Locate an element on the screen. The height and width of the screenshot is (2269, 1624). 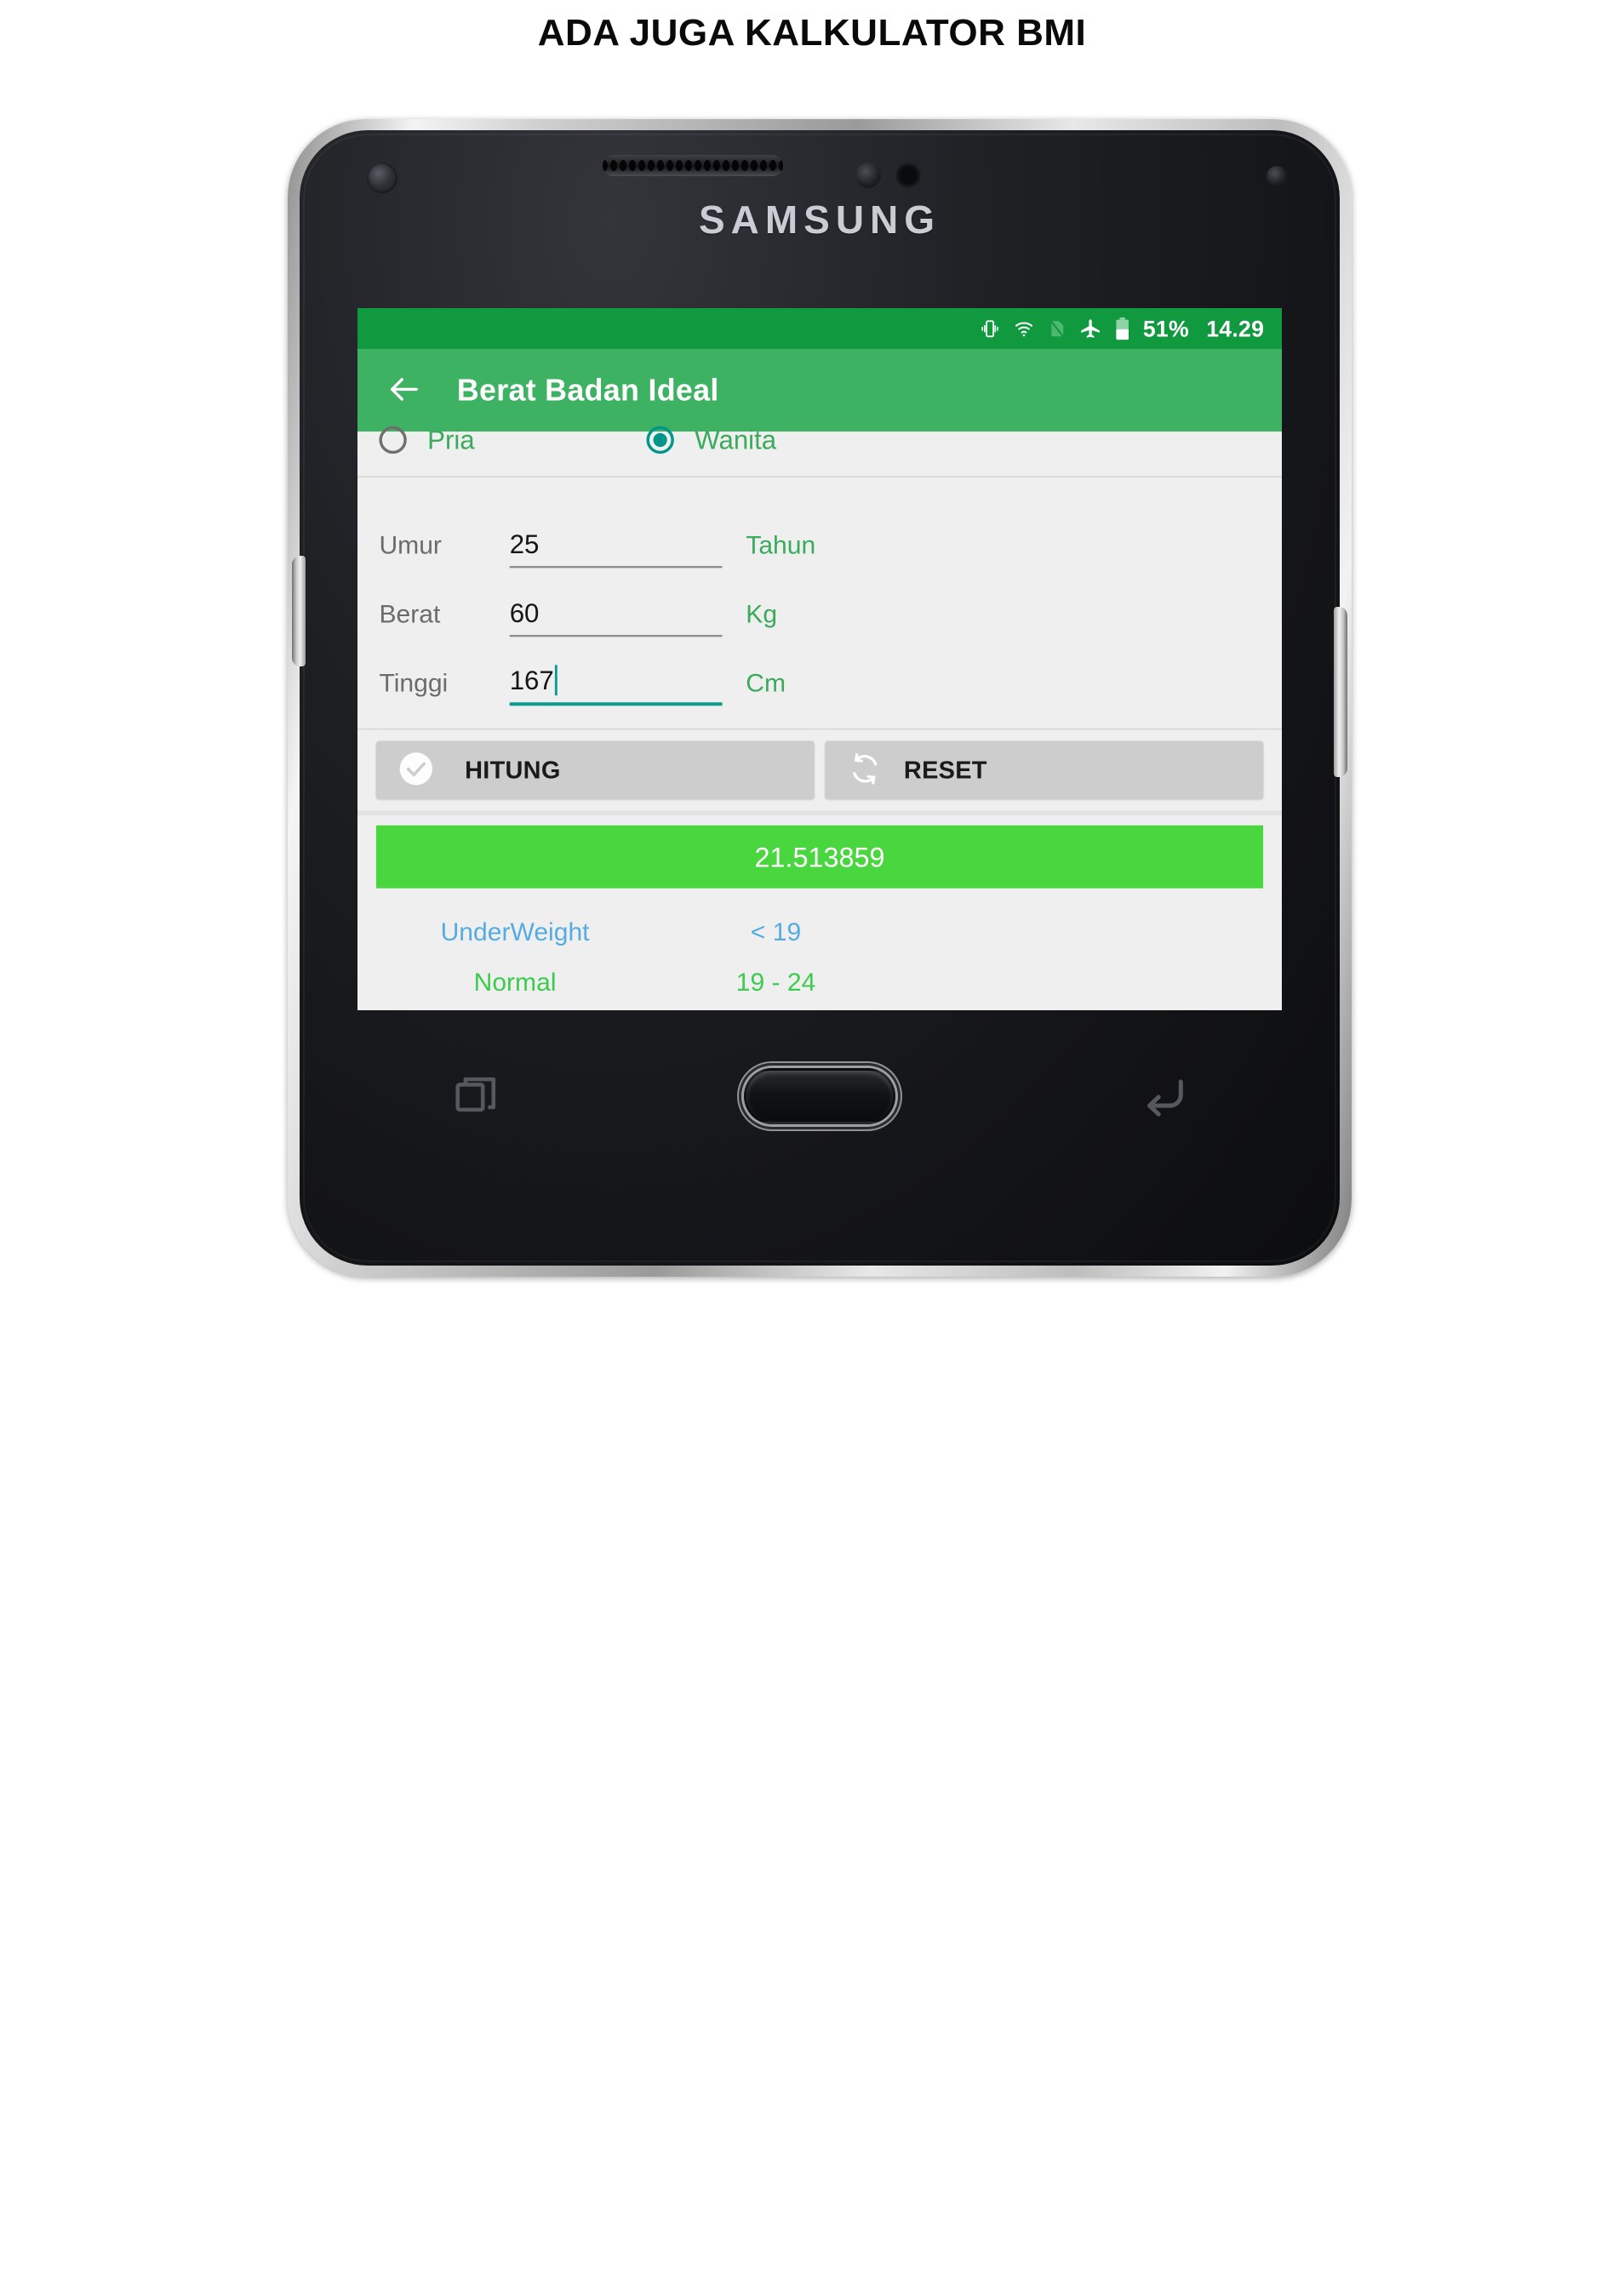
led-indicator-icon is located at coordinates (1277, 176).